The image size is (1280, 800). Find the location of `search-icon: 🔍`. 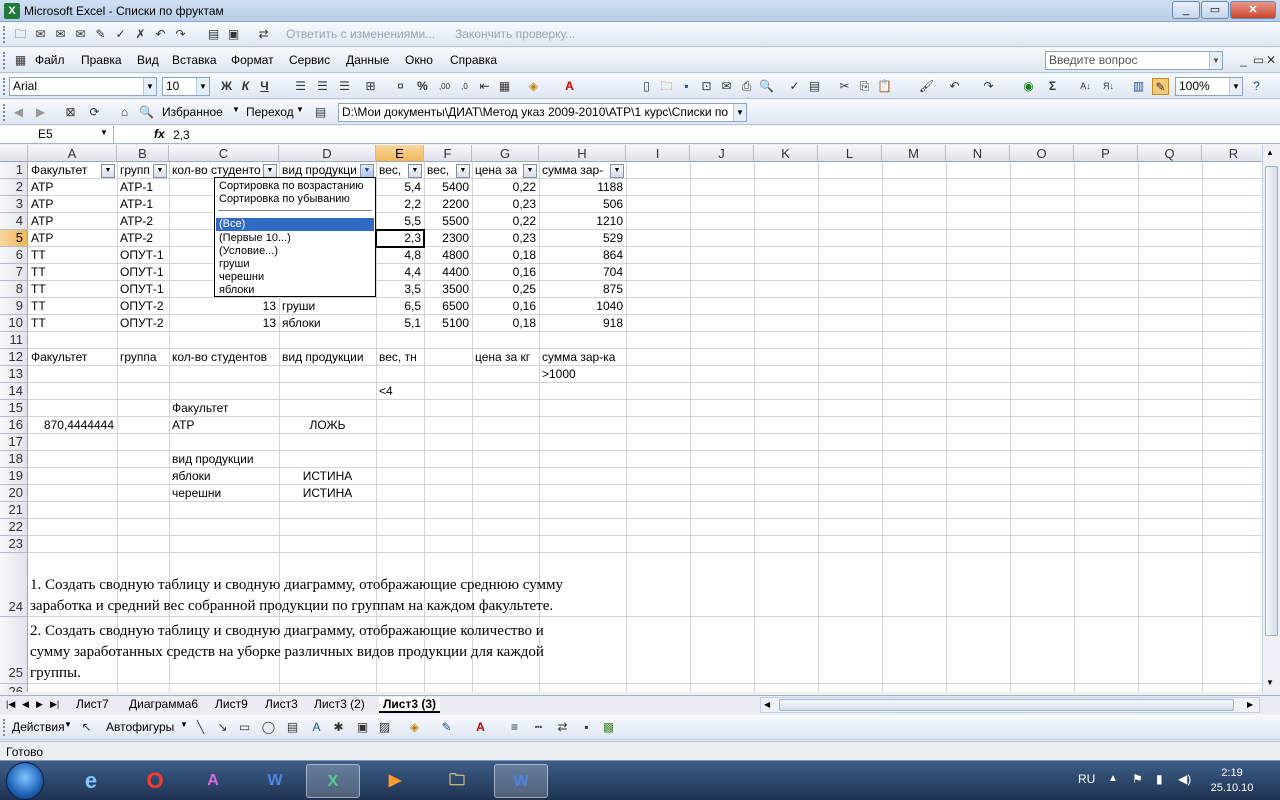

search-icon: 🔍 is located at coordinates (146, 112).